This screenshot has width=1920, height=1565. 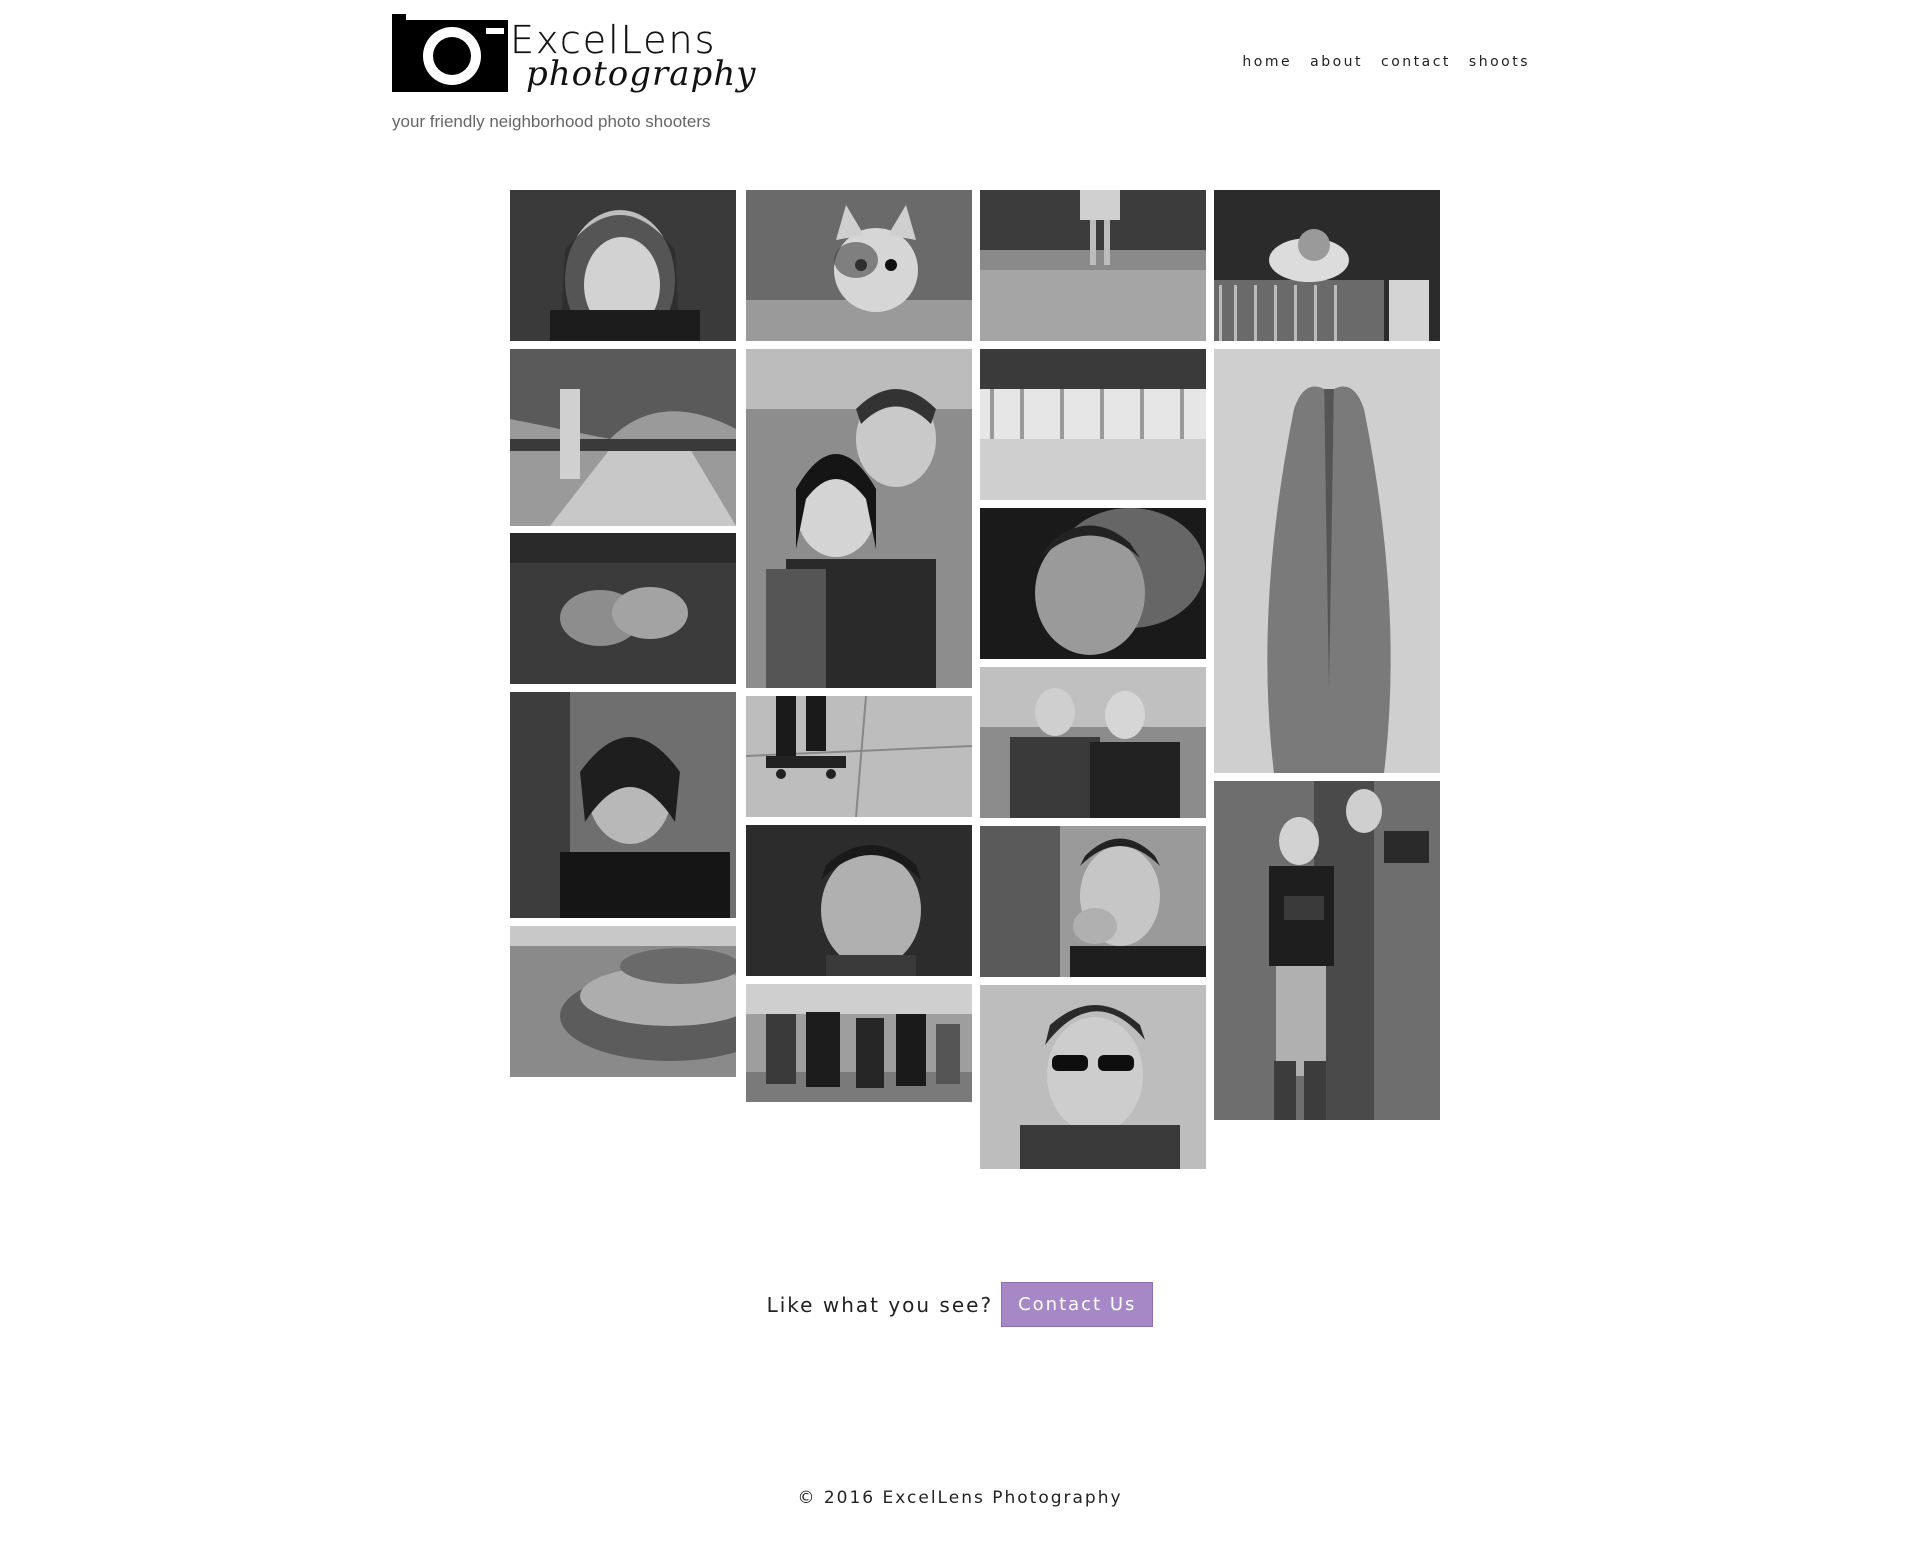 What do you see at coordinates (1267, 62) in the screenshot?
I see `nav-home-link: home` at bounding box center [1267, 62].